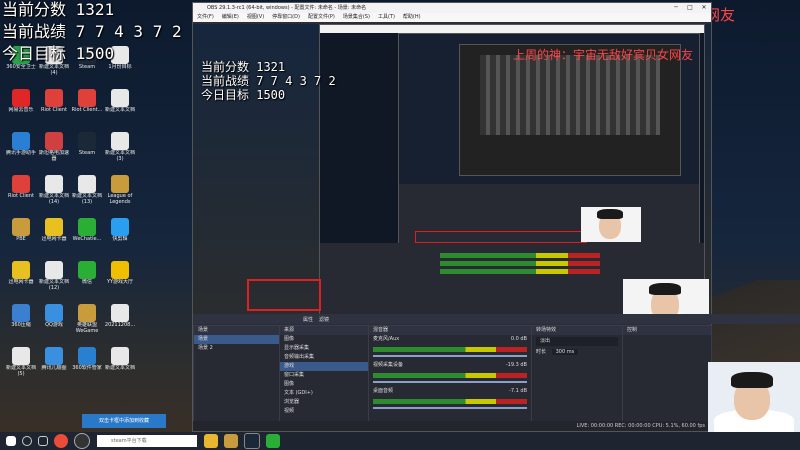 The image size is (800, 450). I want to click on filters-button: 滤镜, so click(324, 319).